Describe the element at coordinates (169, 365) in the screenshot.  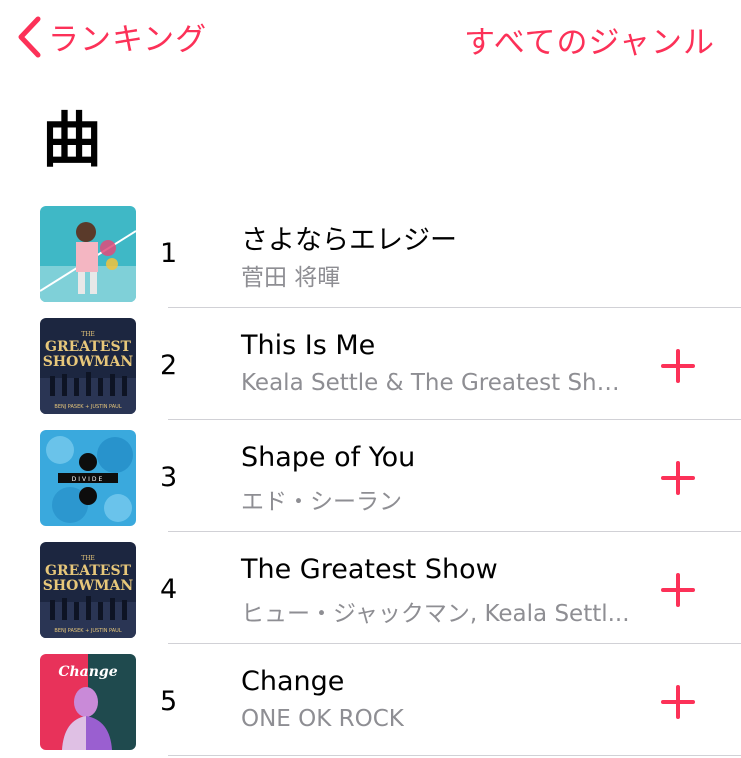
I see `rank-number: 2` at that location.